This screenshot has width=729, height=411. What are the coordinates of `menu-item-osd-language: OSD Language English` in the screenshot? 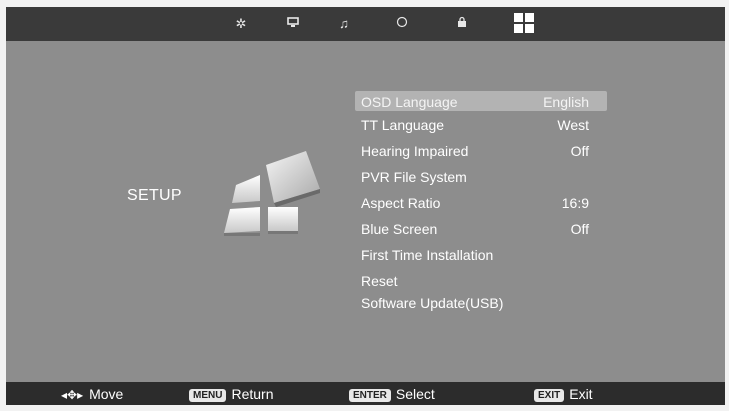 It's located at (481, 101).